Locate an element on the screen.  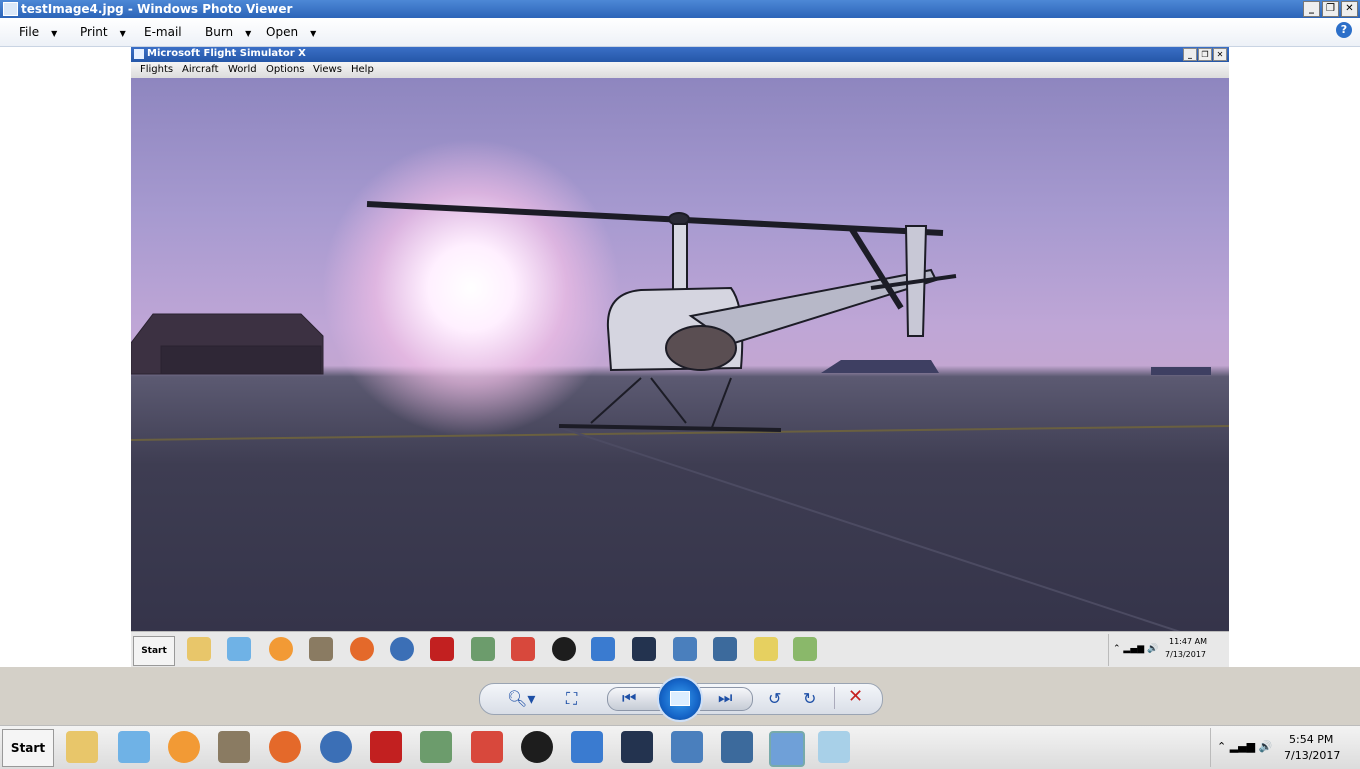
menu-email: E-mail is located at coordinates (163, 32).